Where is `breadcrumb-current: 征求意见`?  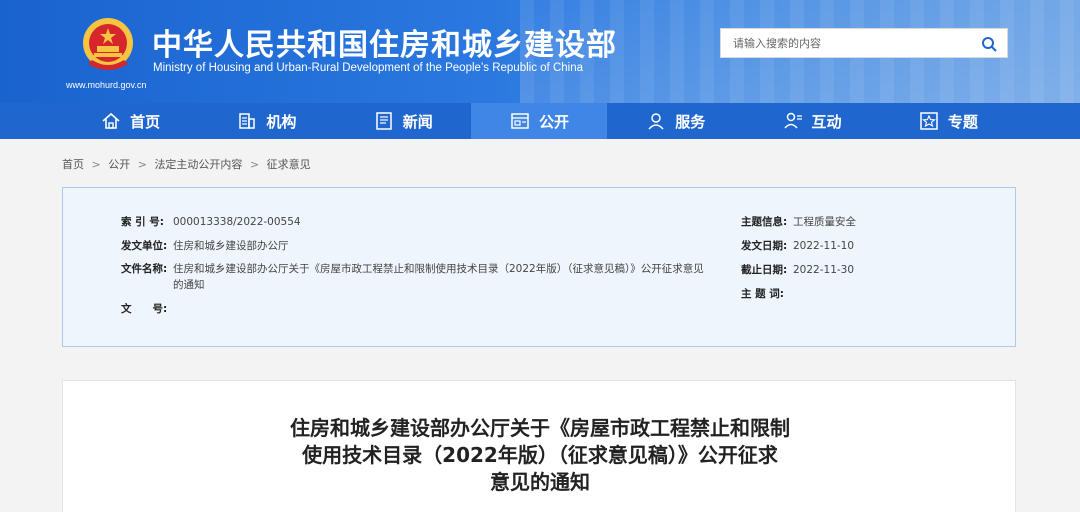
breadcrumb-current: 征求意见 is located at coordinates (289, 164).